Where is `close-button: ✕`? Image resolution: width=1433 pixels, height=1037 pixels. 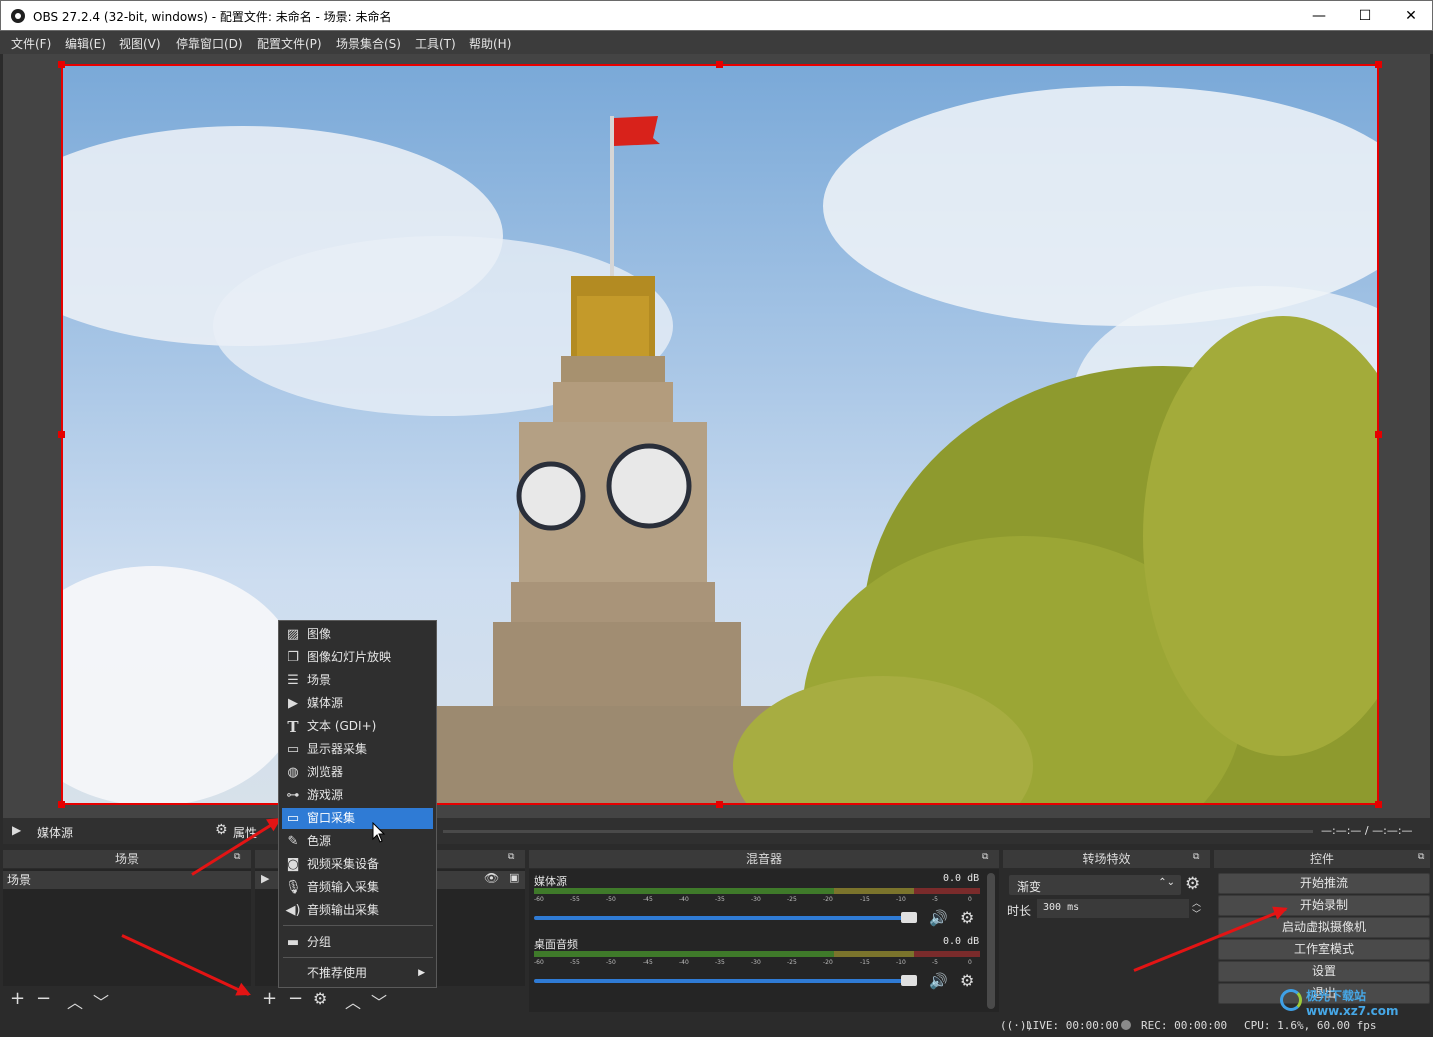 close-button: ✕ is located at coordinates (1410, 16).